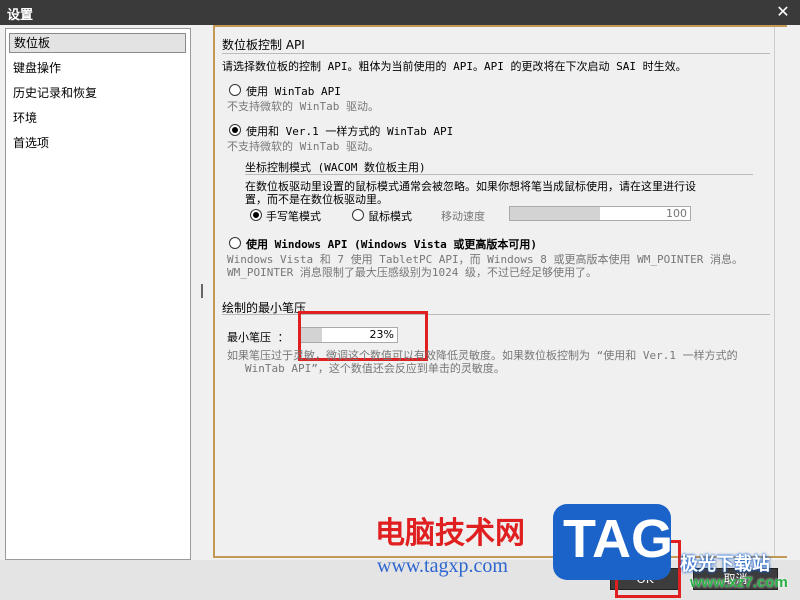 The height and width of the screenshot is (600, 800). What do you see at coordinates (293, 216) in the screenshot?
I see `radio-pen-mode-label: 手写笔模式` at bounding box center [293, 216].